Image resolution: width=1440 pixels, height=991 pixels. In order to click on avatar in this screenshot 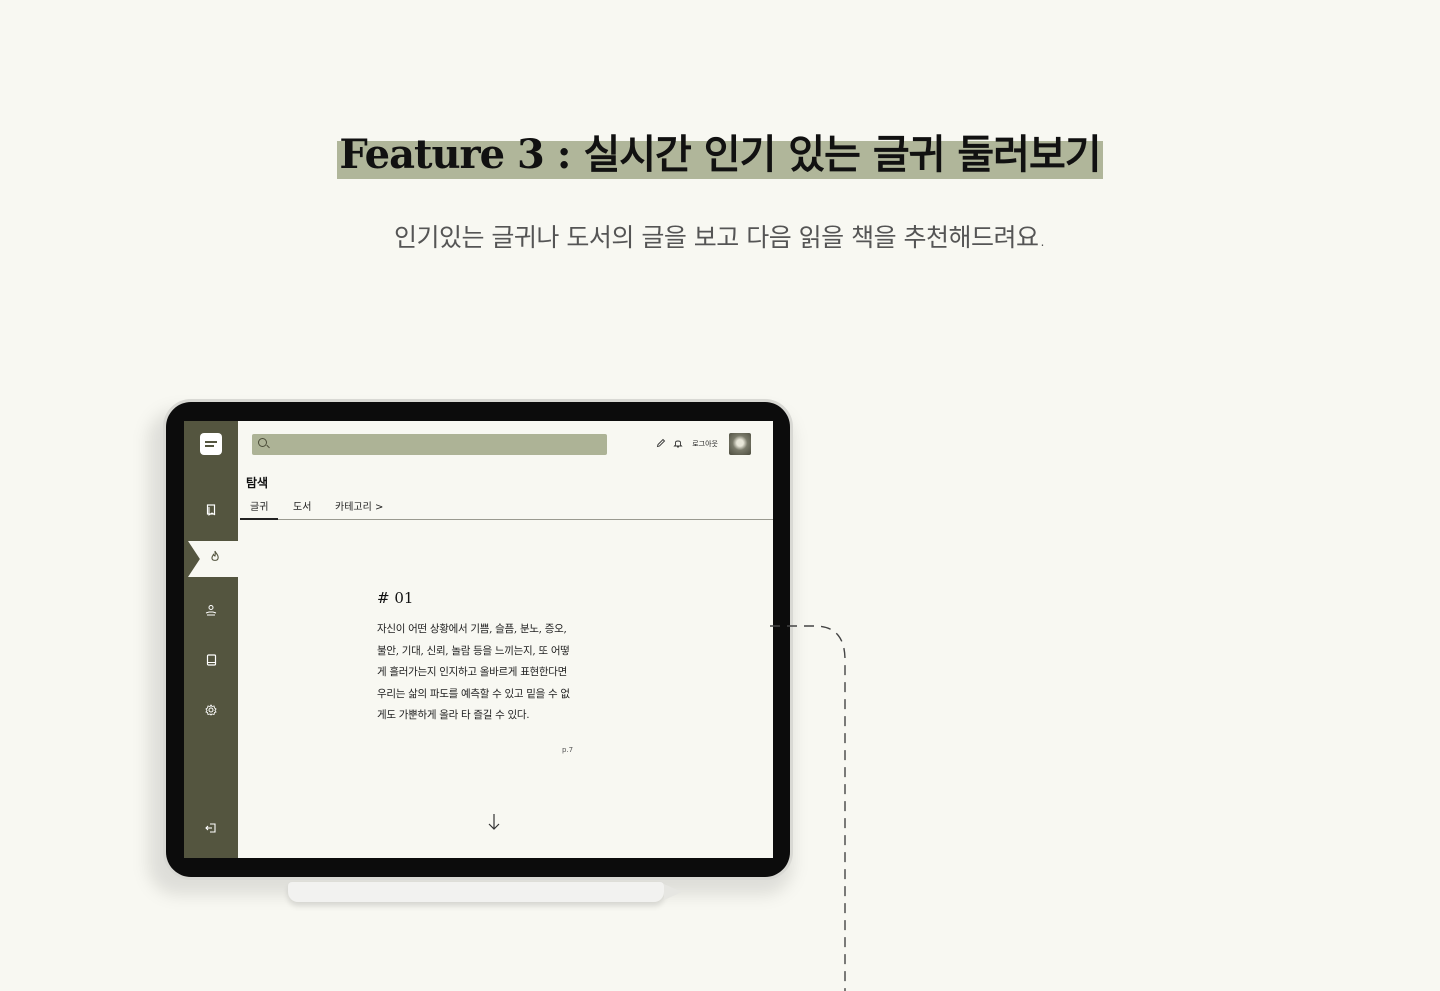, I will do `click(740, 444)`.